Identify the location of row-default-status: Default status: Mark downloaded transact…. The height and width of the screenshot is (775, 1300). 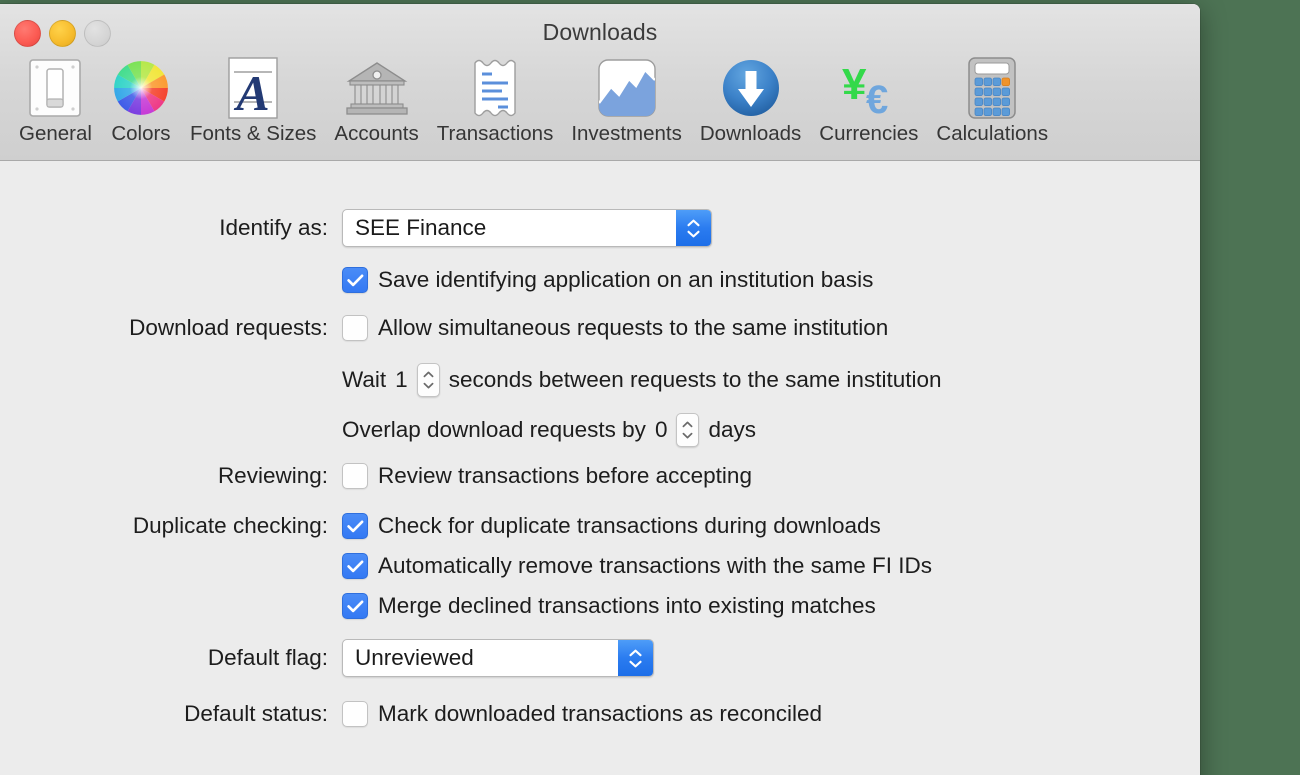
(411, 714).